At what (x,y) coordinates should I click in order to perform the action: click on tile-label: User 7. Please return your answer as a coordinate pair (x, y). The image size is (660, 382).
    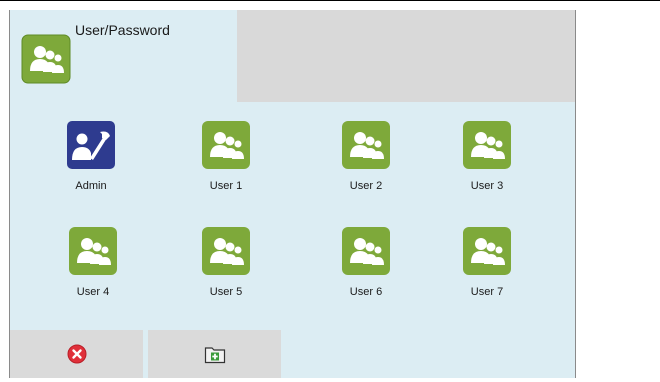
    Looking at the image, I should click on (487, 292).